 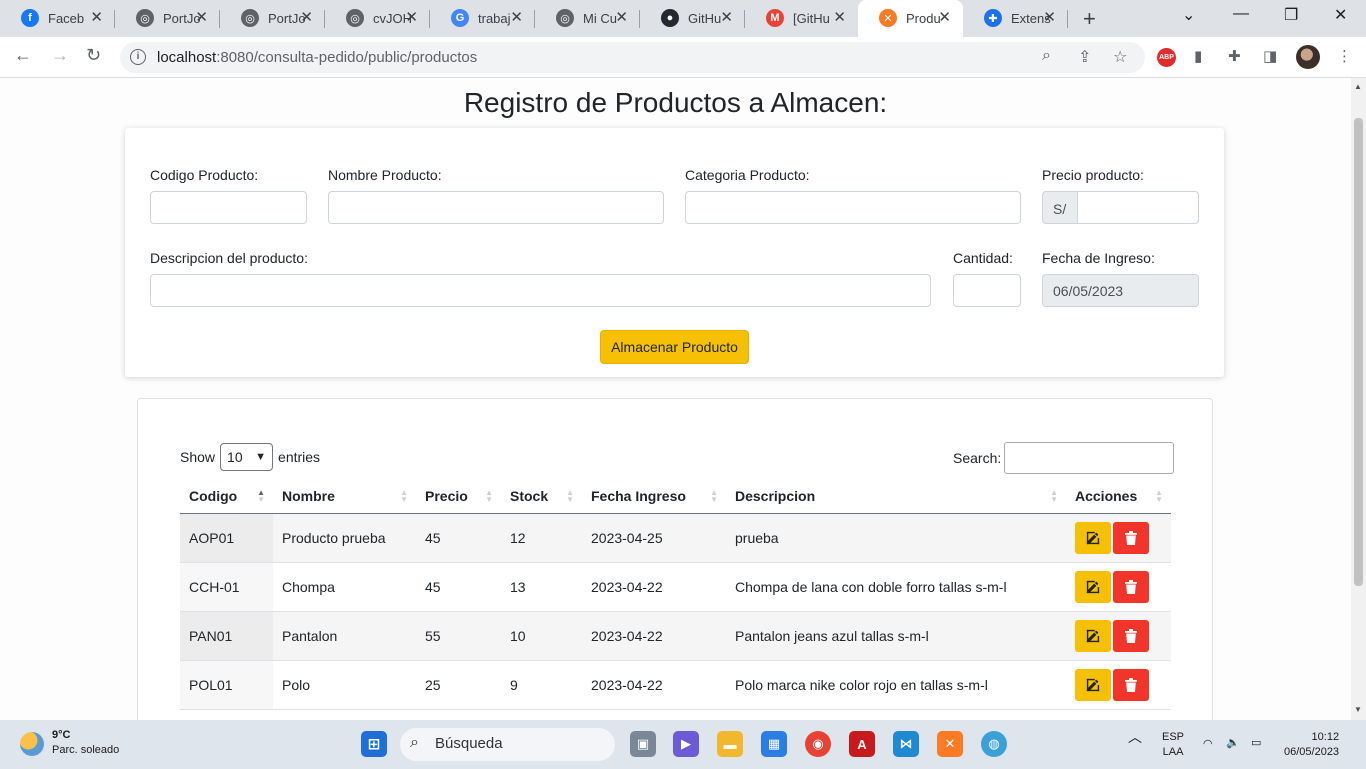 I want to click on file-explorer-icon: ▬, so click(x=730, y=744).